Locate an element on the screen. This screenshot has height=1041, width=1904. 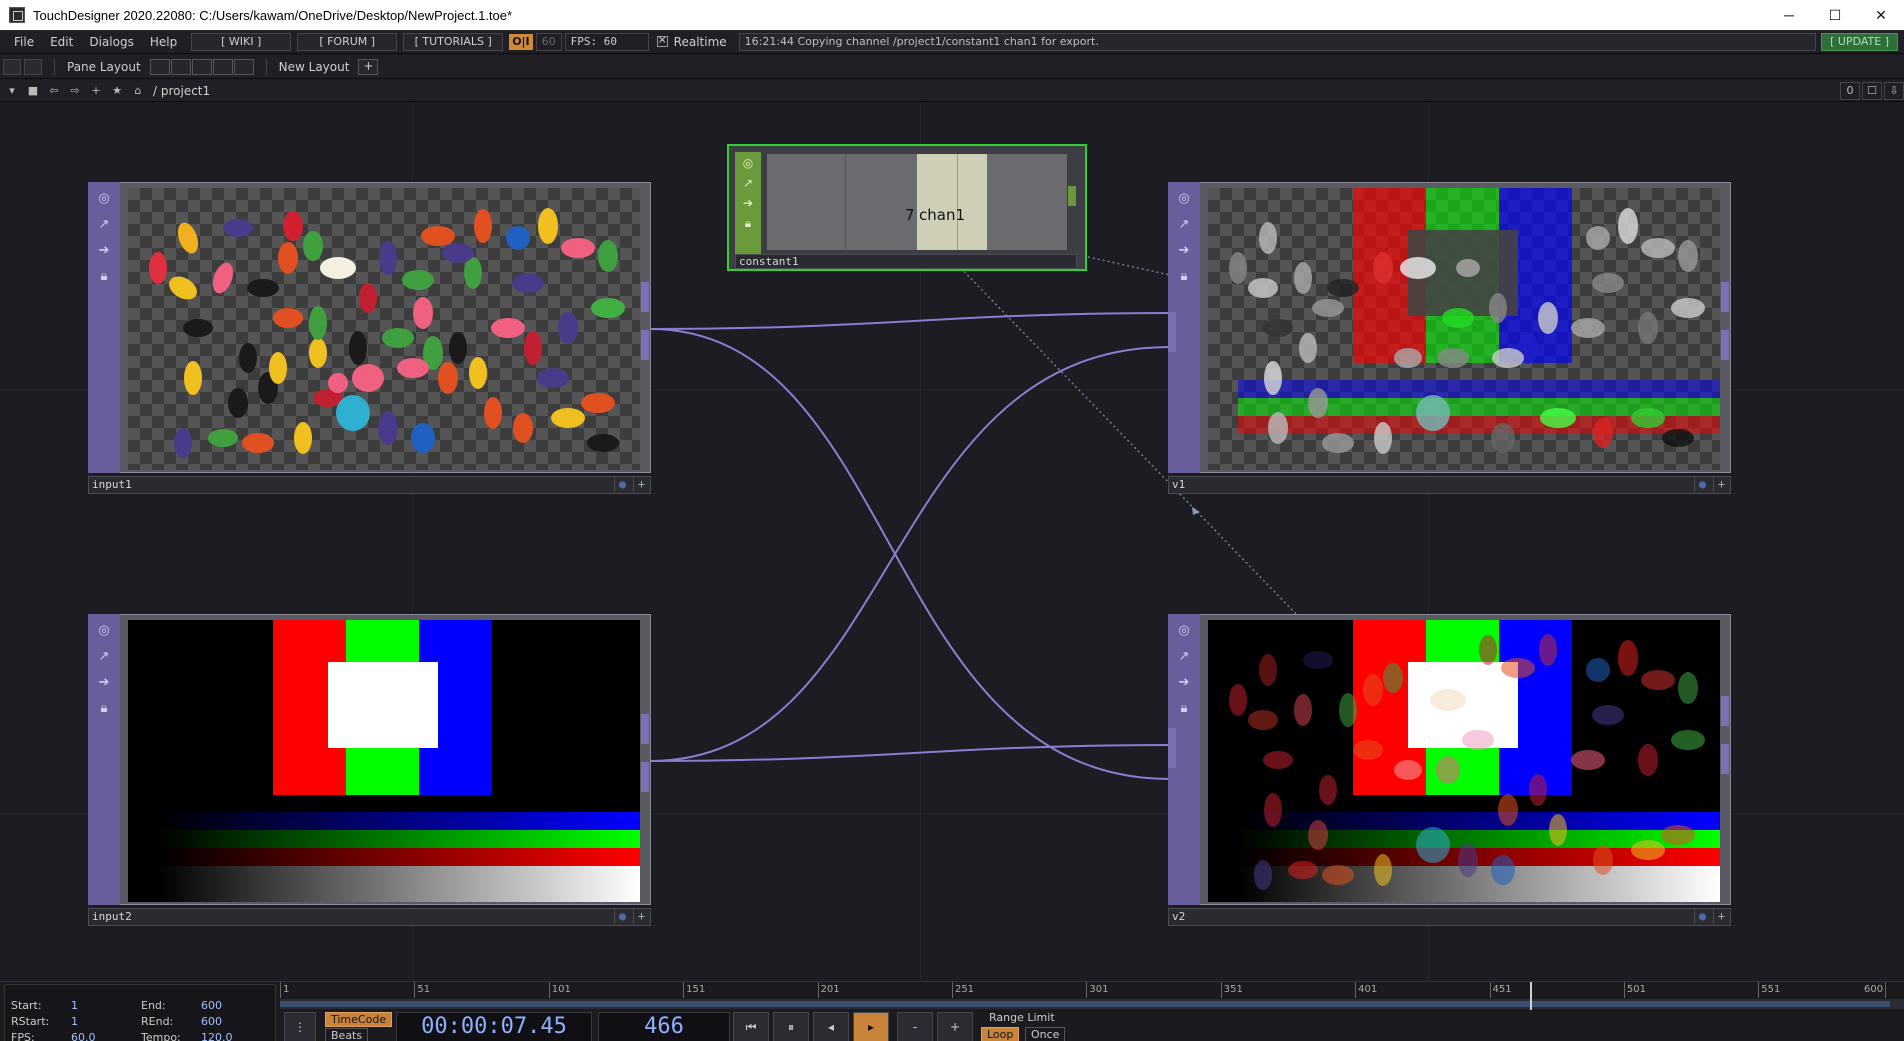
rend-value: 600 is located at coordinates (211, 1021).